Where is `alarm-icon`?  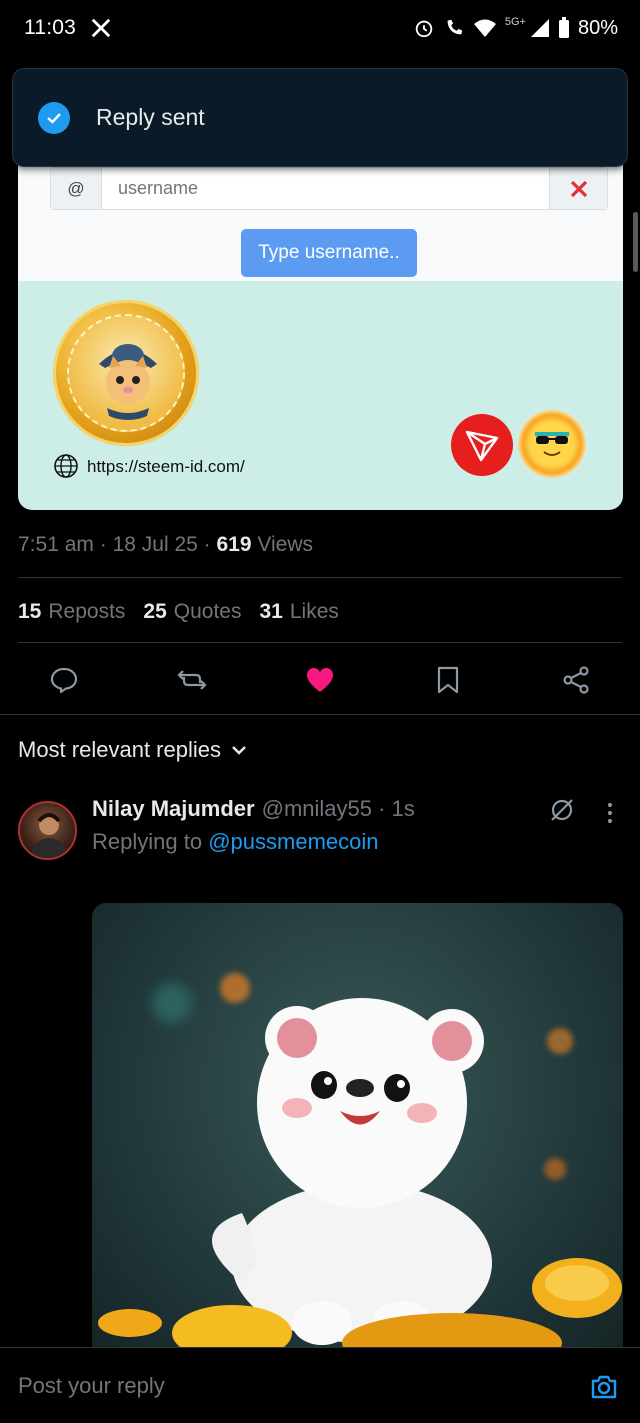 alarm-icon is located at coordinates (424, 29).